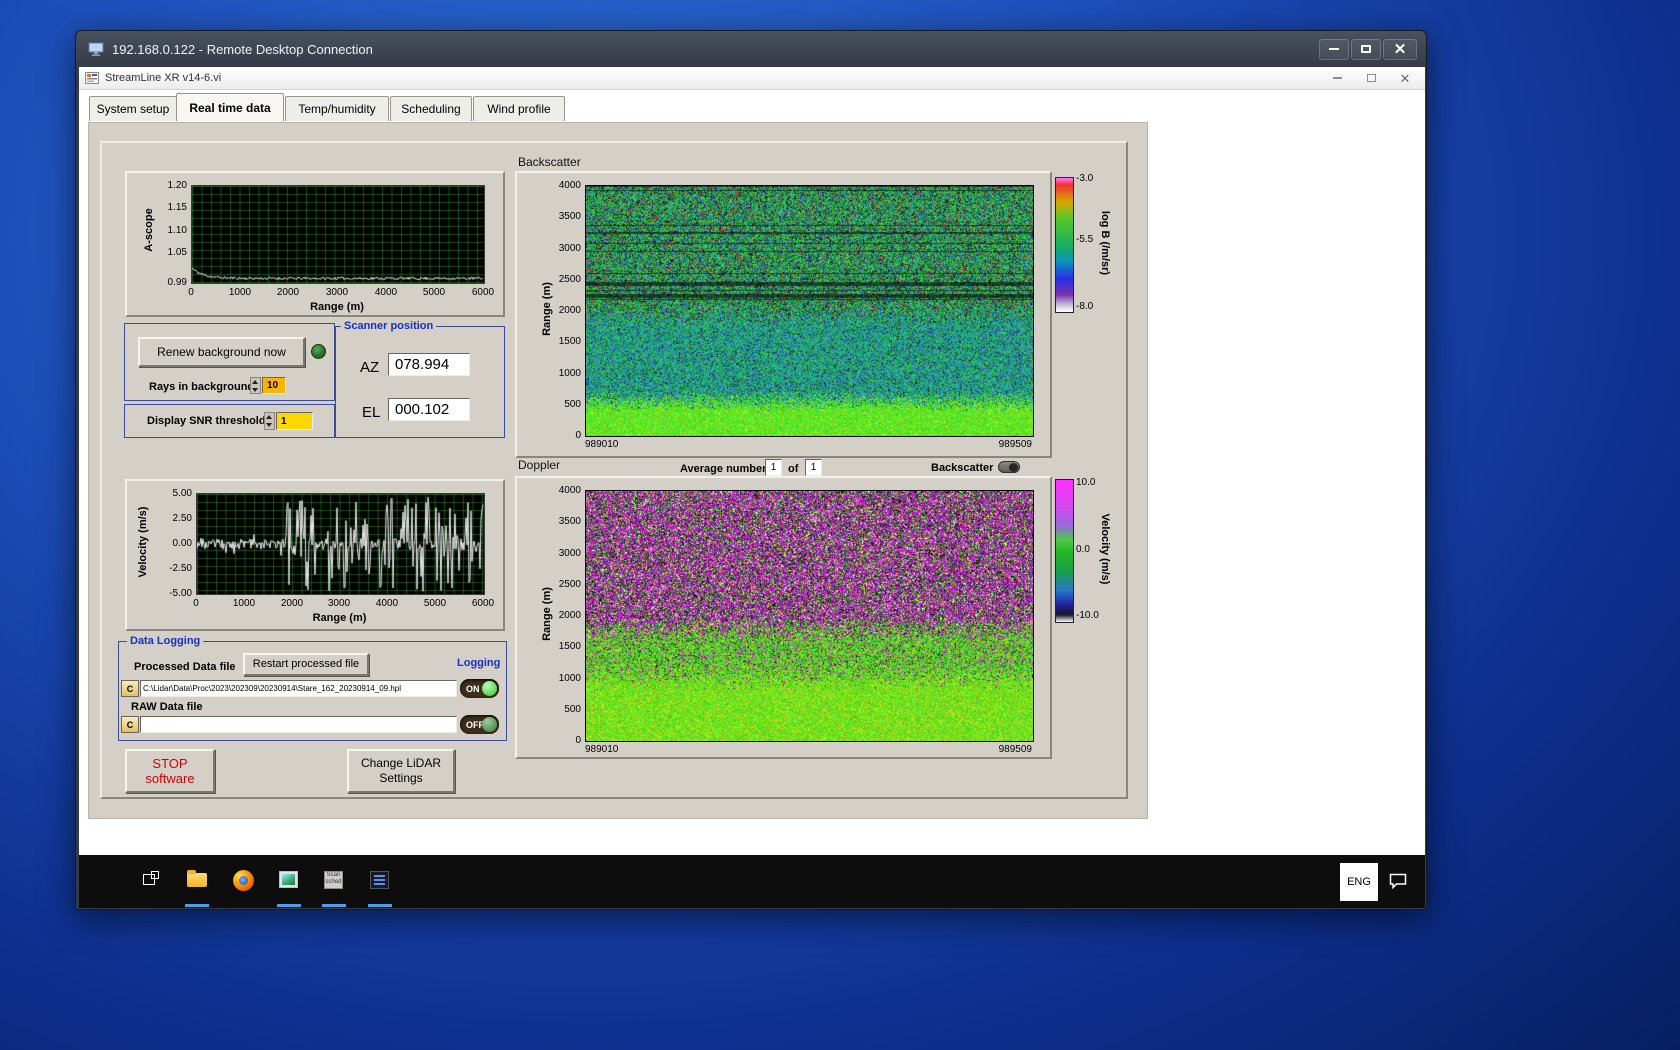 This screenshot has height=1050, width=1680. I want to click on rdp-maximize-button, so click(1366, 49).